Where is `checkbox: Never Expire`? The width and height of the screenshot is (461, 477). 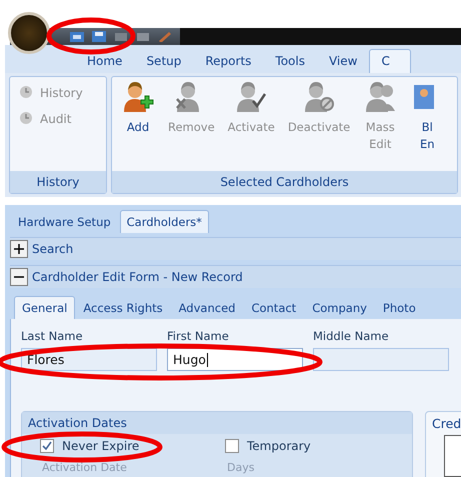 checkbox: Never Expire is located at coordinates (132, 446).